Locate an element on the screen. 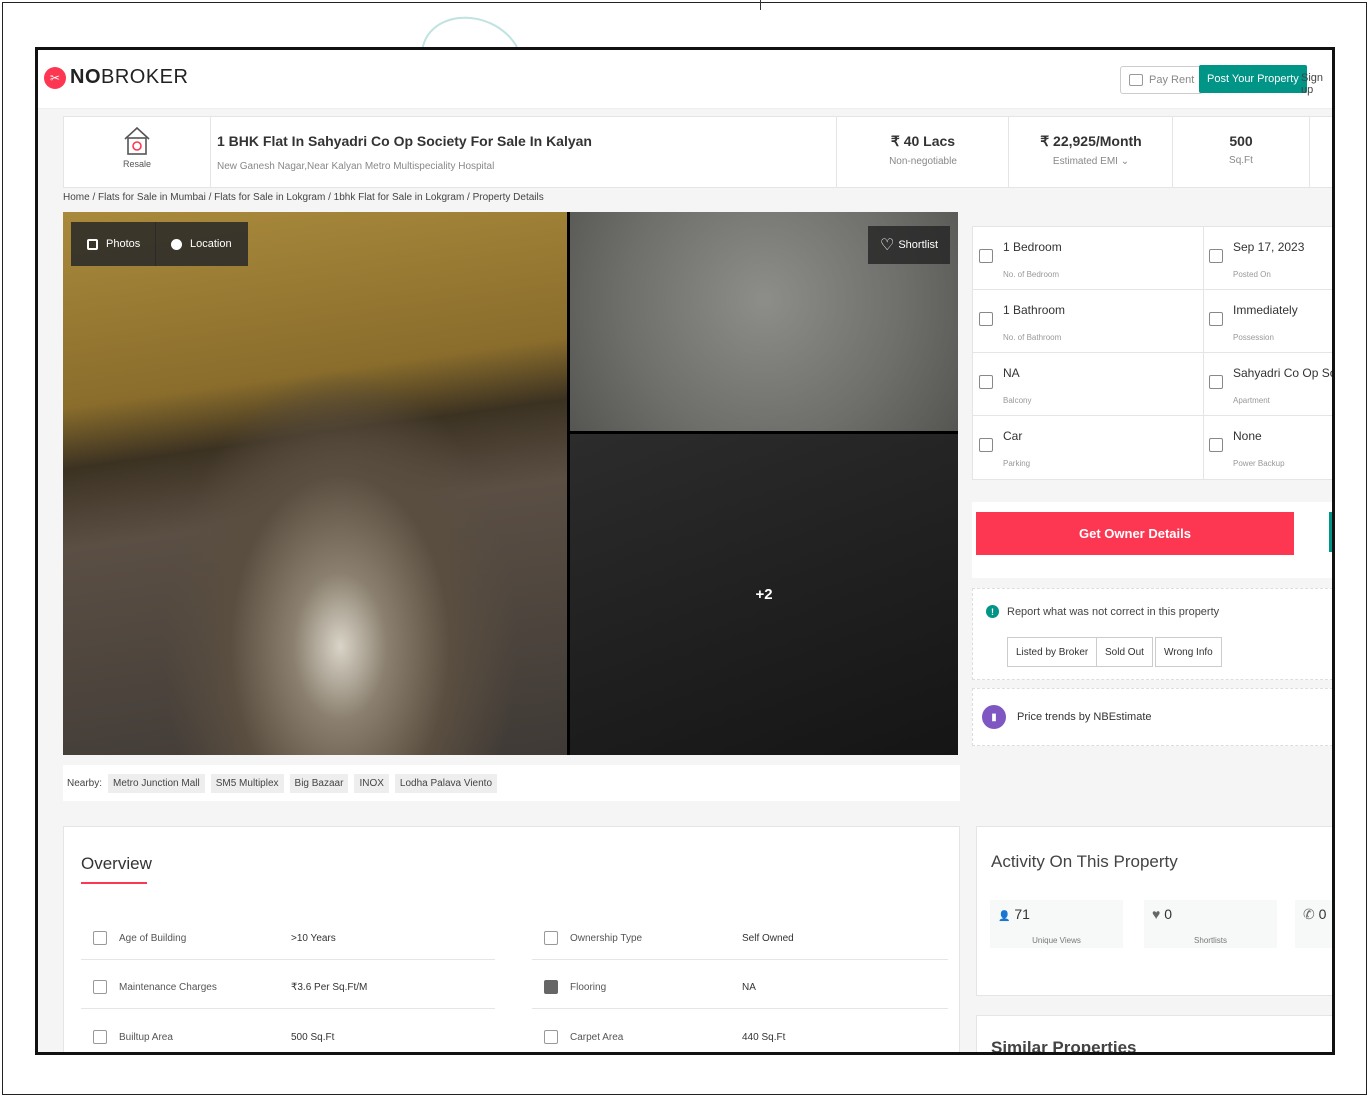 This screenshot has height=1097, width=1371. post-property-button: Post Your Property is located at coordinates (1253, 79).